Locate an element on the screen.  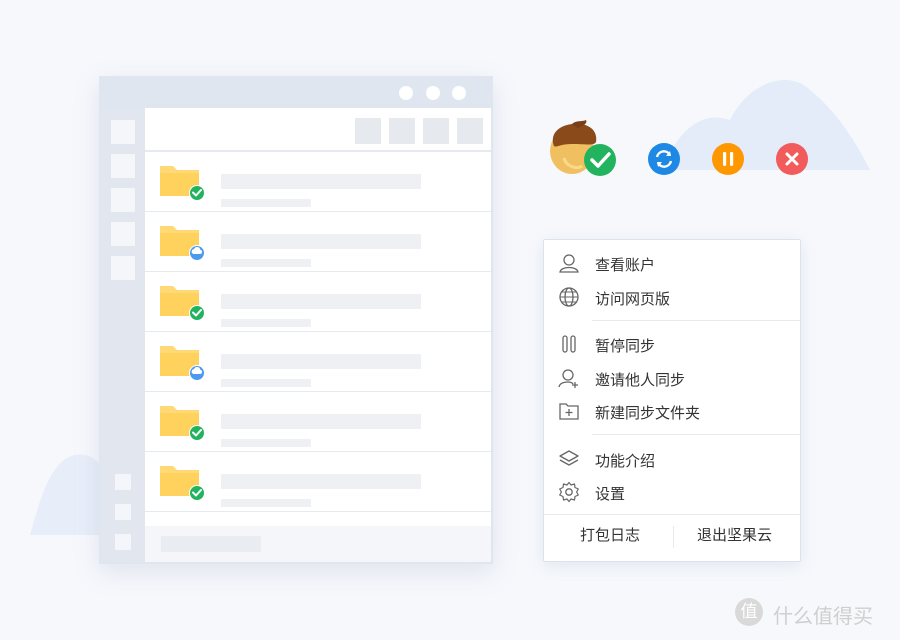
menu-item-pause-sync: 暂停同步 is located at coordinates (672, 344).